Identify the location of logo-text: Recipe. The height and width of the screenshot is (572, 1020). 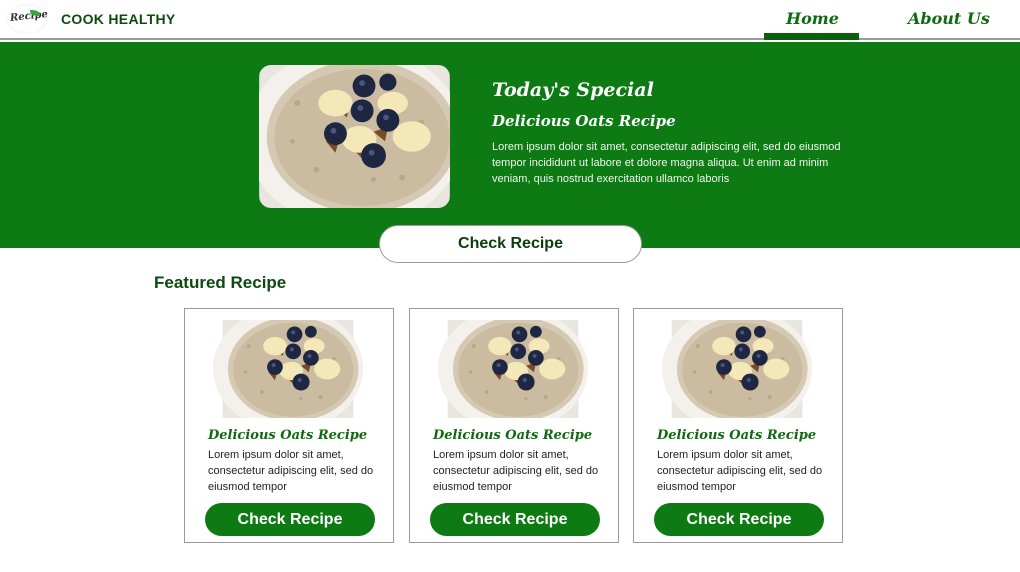
(29, 16).